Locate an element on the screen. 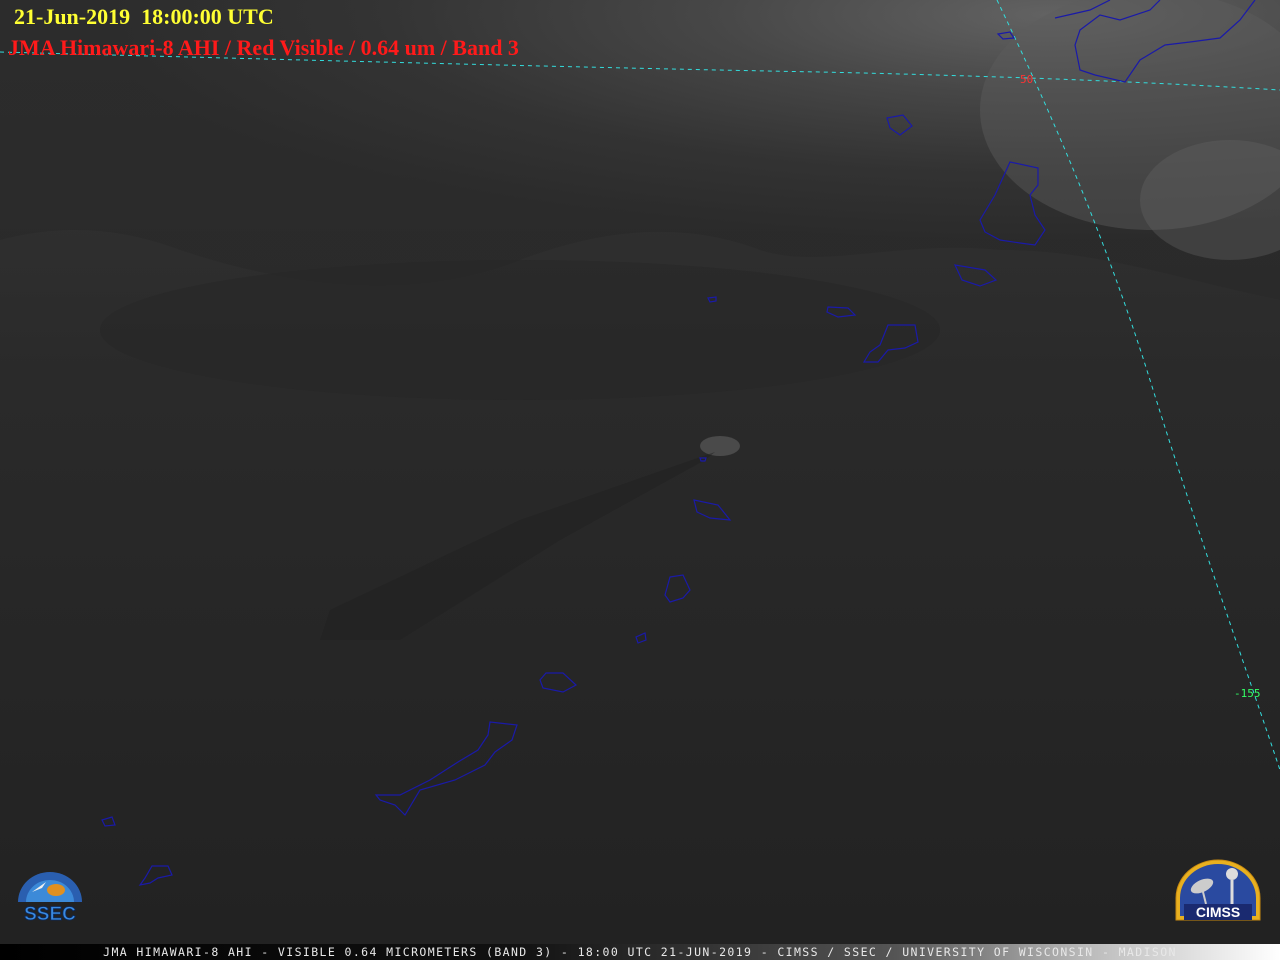  cimss-logo: CIMSS is located at coordinates (1218, 891).